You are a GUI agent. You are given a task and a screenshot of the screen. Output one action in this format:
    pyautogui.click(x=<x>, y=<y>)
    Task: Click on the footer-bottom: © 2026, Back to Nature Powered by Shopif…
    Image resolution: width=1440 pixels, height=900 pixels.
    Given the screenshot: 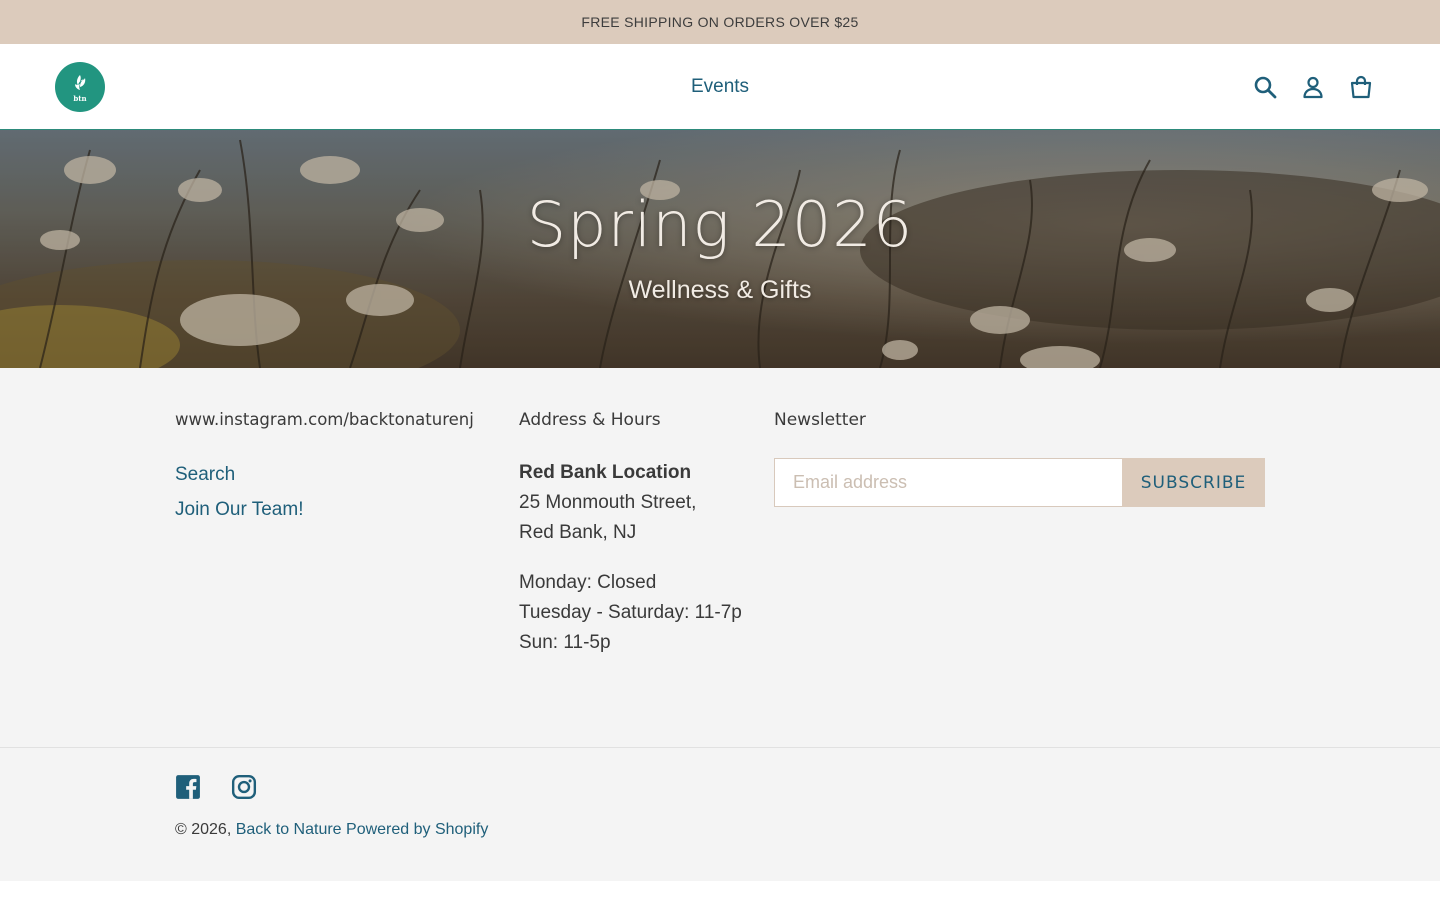 What is the action you would take?
    pyautogui.click(x=720, y=814)
    